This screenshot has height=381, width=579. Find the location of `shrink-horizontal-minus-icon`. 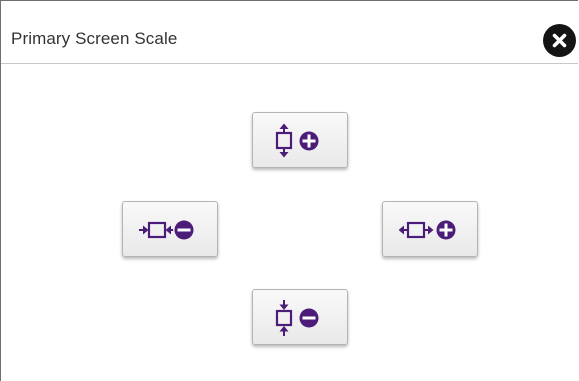

shrink-horizontal-minus-icon is located at coordinates (166, 230).